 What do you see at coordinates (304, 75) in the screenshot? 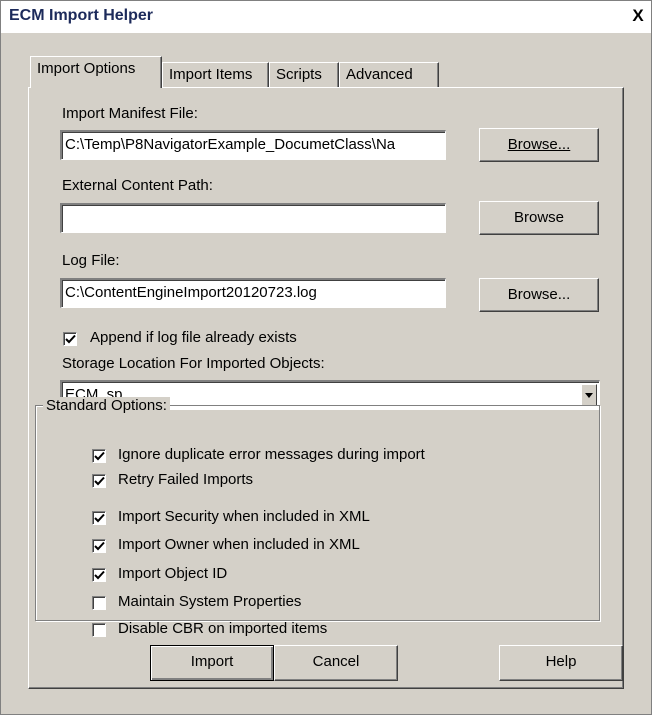
I see `tab-scripts: Scripts` at bounding box center [304, 75].